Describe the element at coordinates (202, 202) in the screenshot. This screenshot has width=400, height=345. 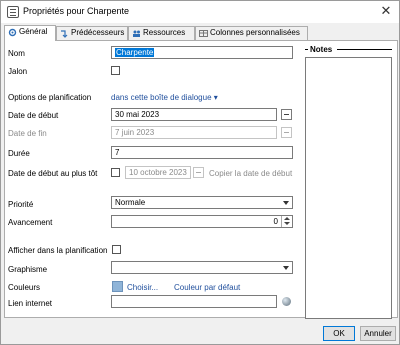
I see `priority-select: Normale` at that location.